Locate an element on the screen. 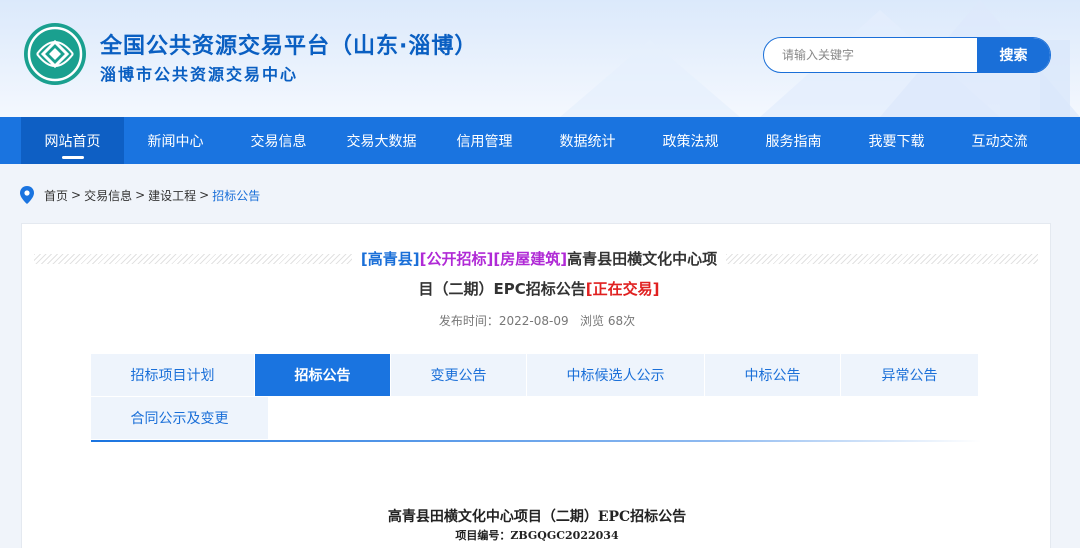 Image resolution: width=1080 pixels, height=548 pixels. notice-title-text-2: 目（二期）EPC招标公告 is located at coordinates (502, 289).